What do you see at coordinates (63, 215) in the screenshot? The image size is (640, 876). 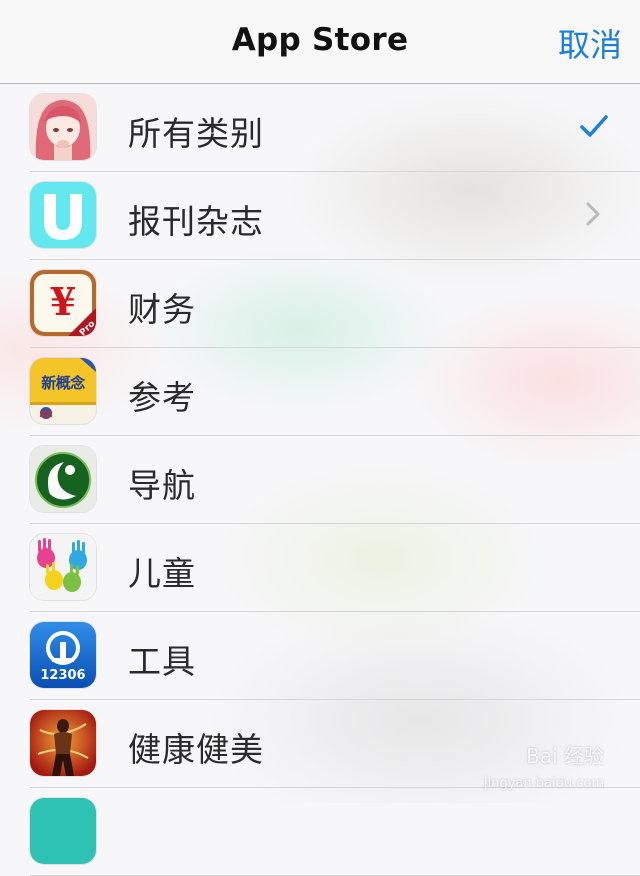 I see `u-newsstand-icon` at bounding box center [63, 215].